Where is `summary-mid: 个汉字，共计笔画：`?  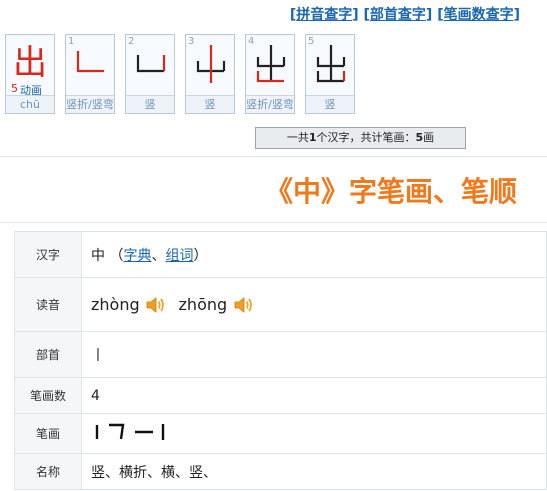
summary-mid: 个汉字，共计笔画： is located at coordinates (366, 137).